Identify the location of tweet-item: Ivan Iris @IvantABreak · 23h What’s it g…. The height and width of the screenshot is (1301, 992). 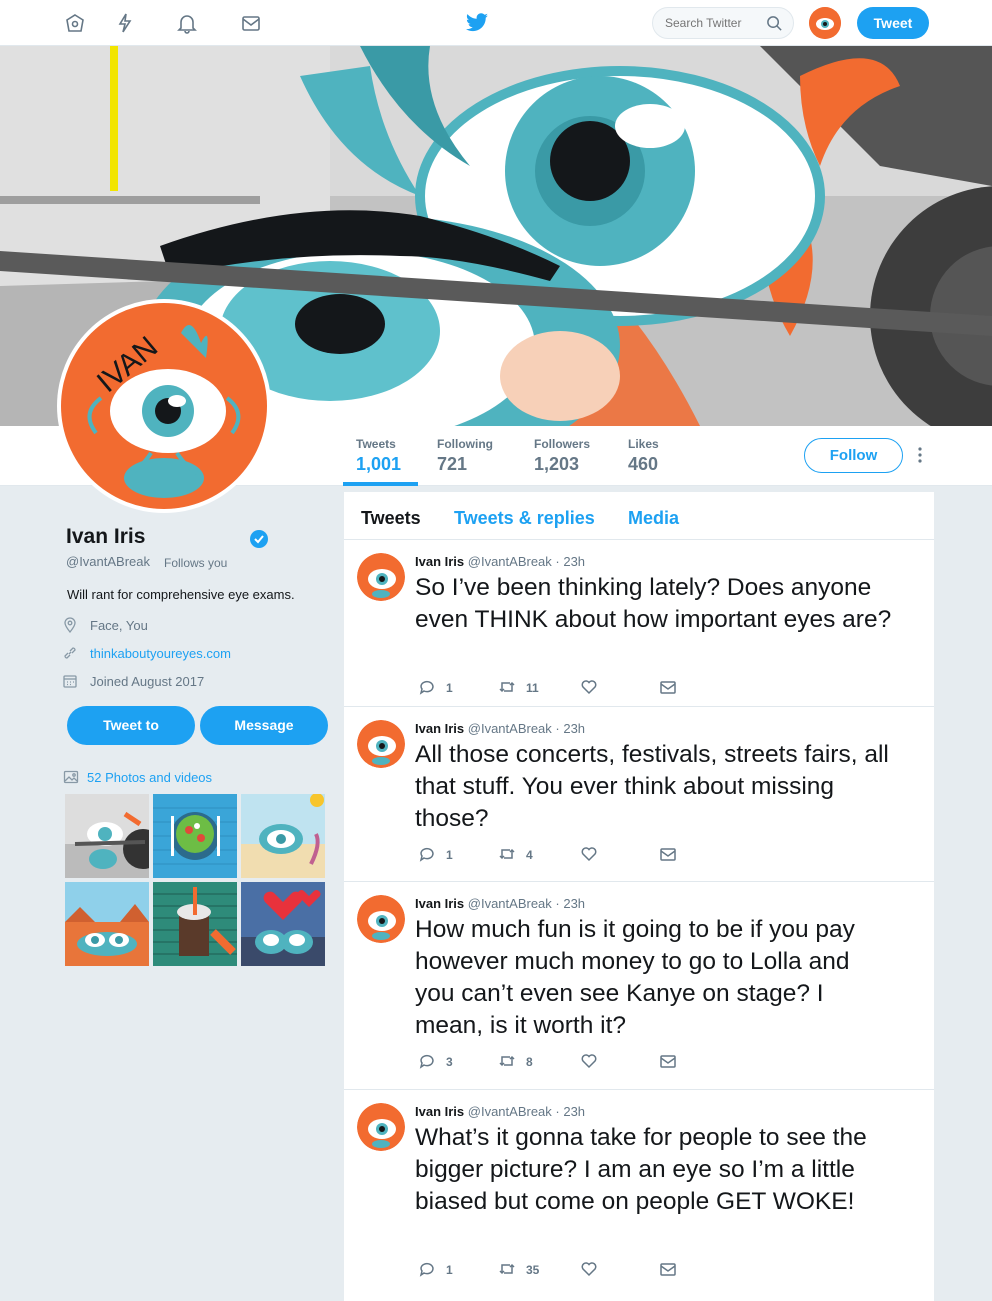
(639, 1195).